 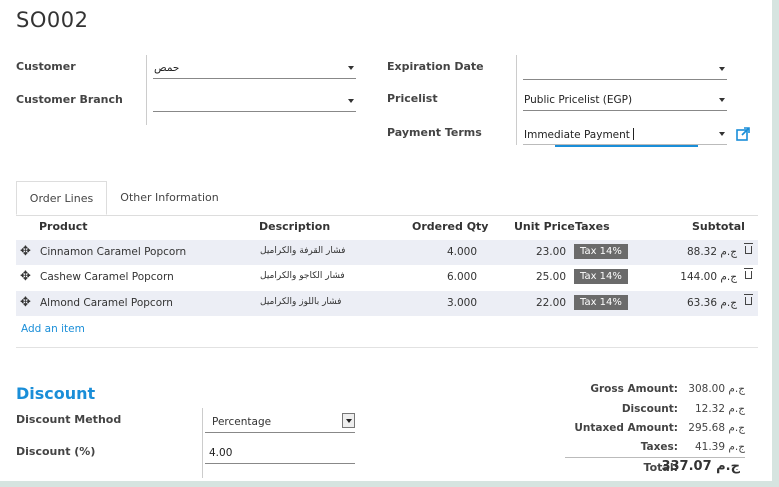 I want to click on text-cursor, so click(x=634, y=134).